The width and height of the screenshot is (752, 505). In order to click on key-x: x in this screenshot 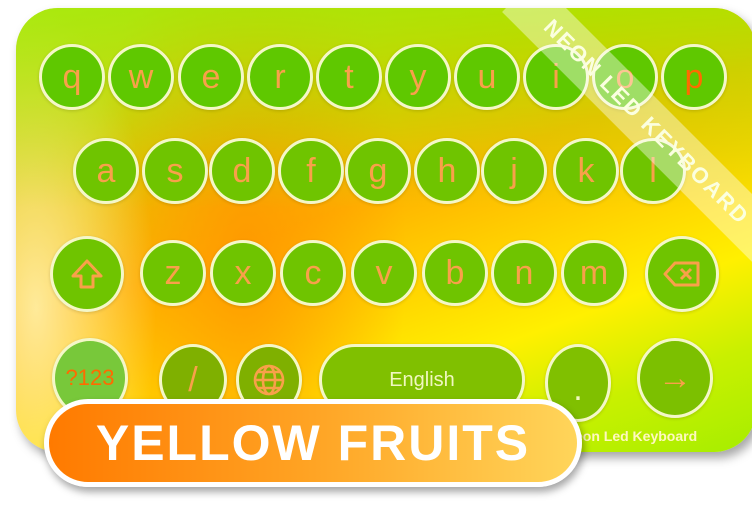, I will do `click(243, 273)`.